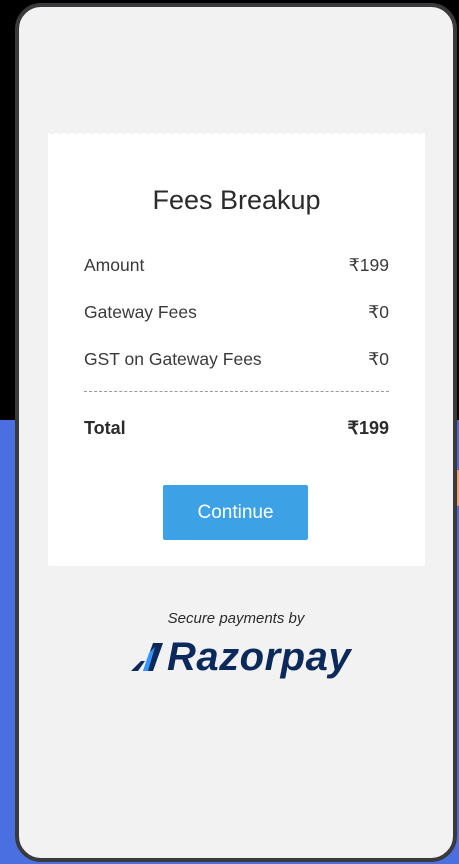 Image resolution: width=459 pixels, height=864 pixels. I want to click on continue-button: Continue, so click(235, 512).